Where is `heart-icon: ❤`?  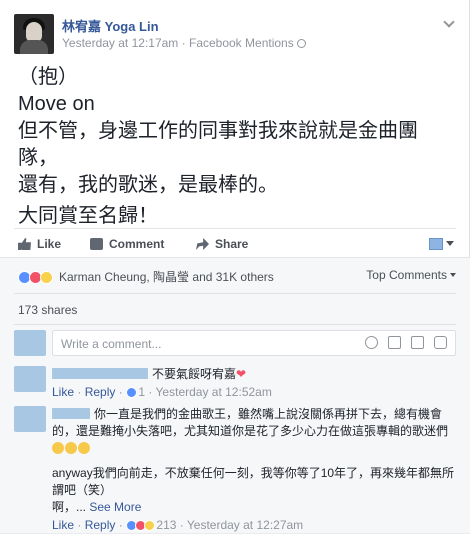 heart-icon: ❤ is located at coordinates (241, 374).